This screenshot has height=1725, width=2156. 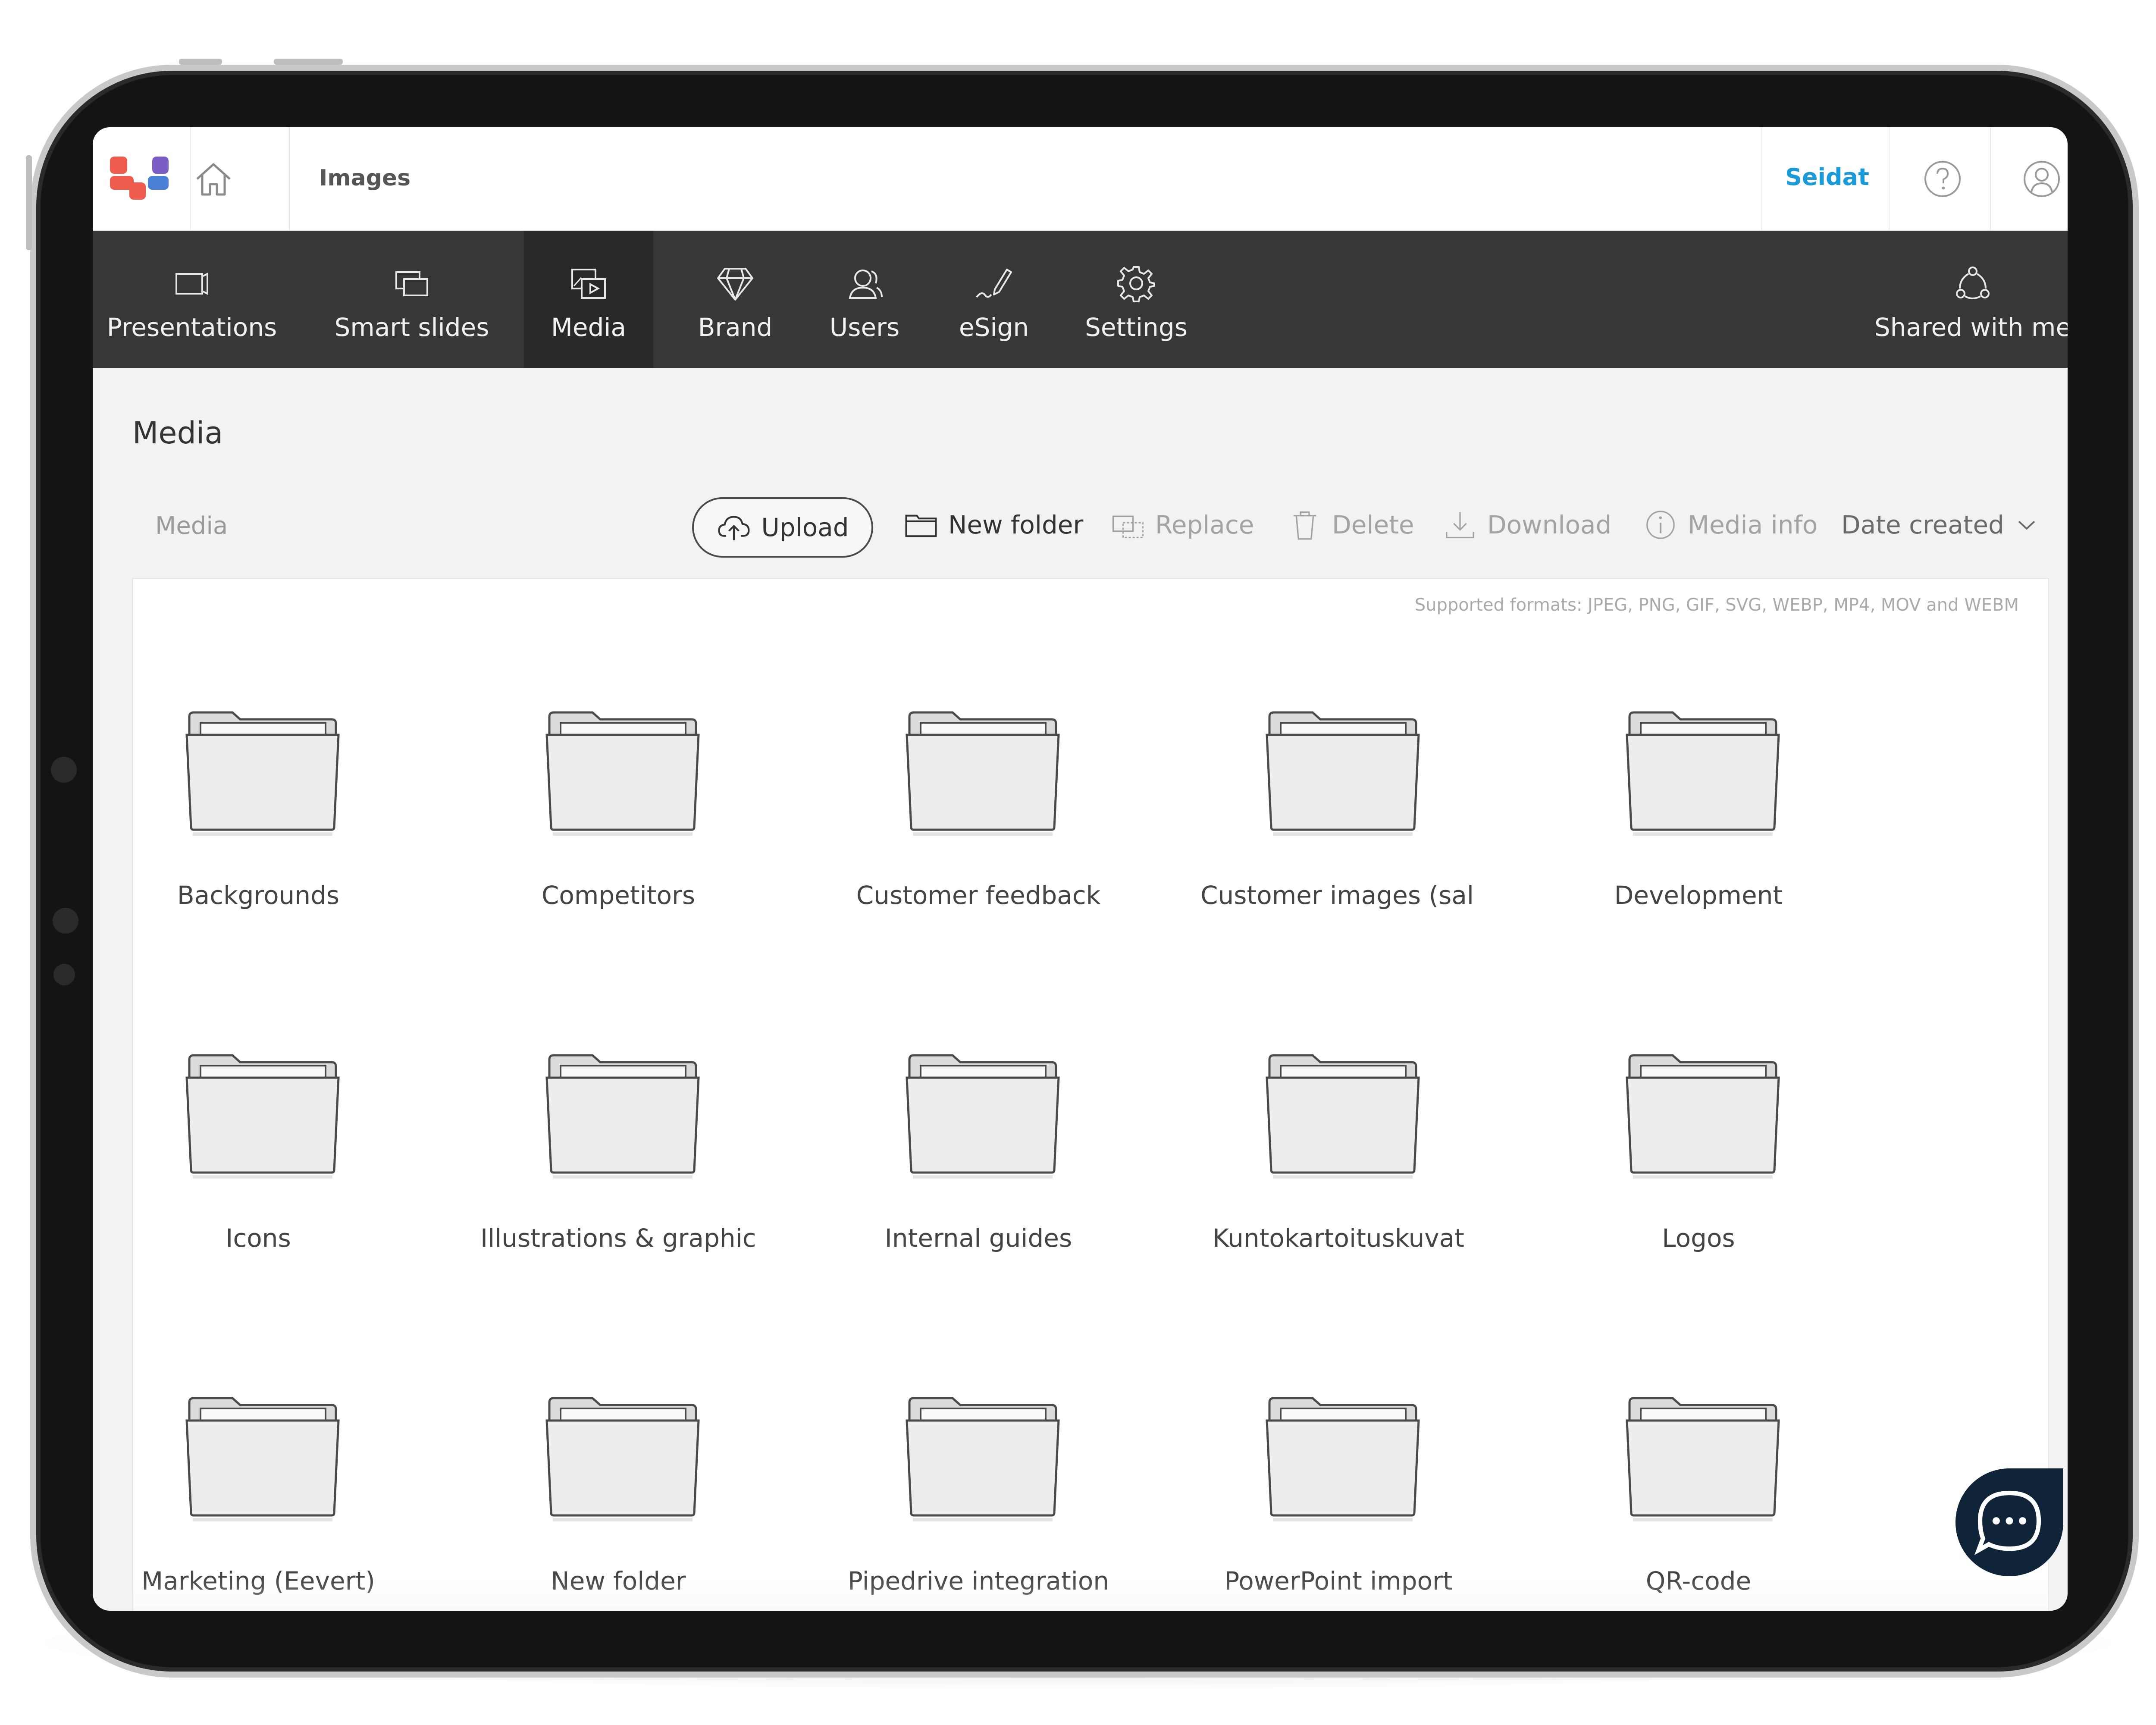 What do you see at coordinates (365, 178) in the screenshot?
I see `page-context-title: Images` at bounding box center [365, 178].